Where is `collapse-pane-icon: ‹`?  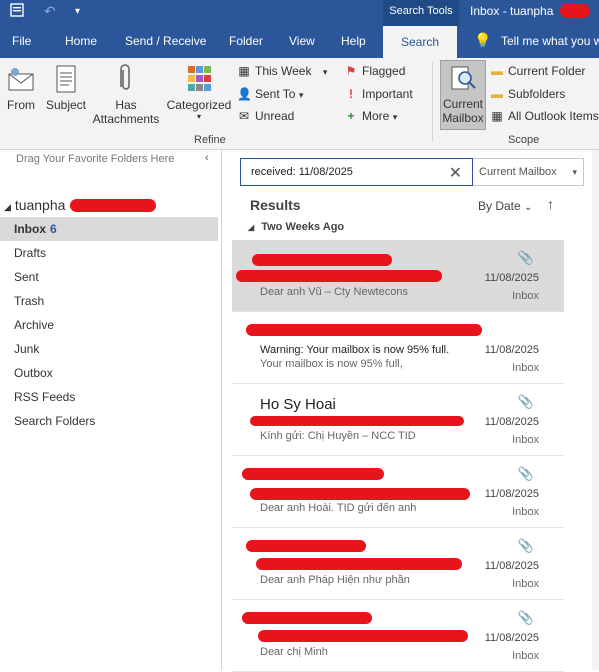
collapse-pane-icon: ‹ is located at coordinates (207, 158).